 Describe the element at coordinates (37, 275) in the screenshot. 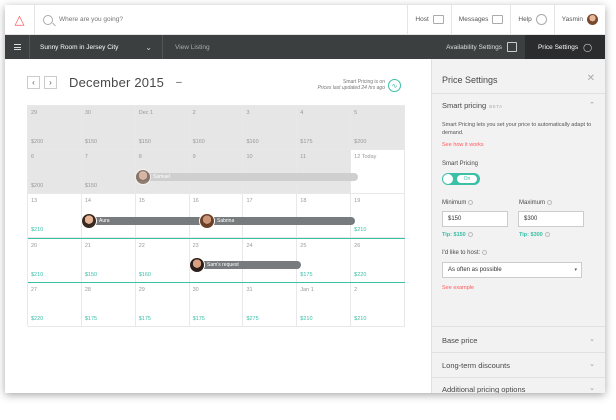

I see `day-price: $210` at that location.